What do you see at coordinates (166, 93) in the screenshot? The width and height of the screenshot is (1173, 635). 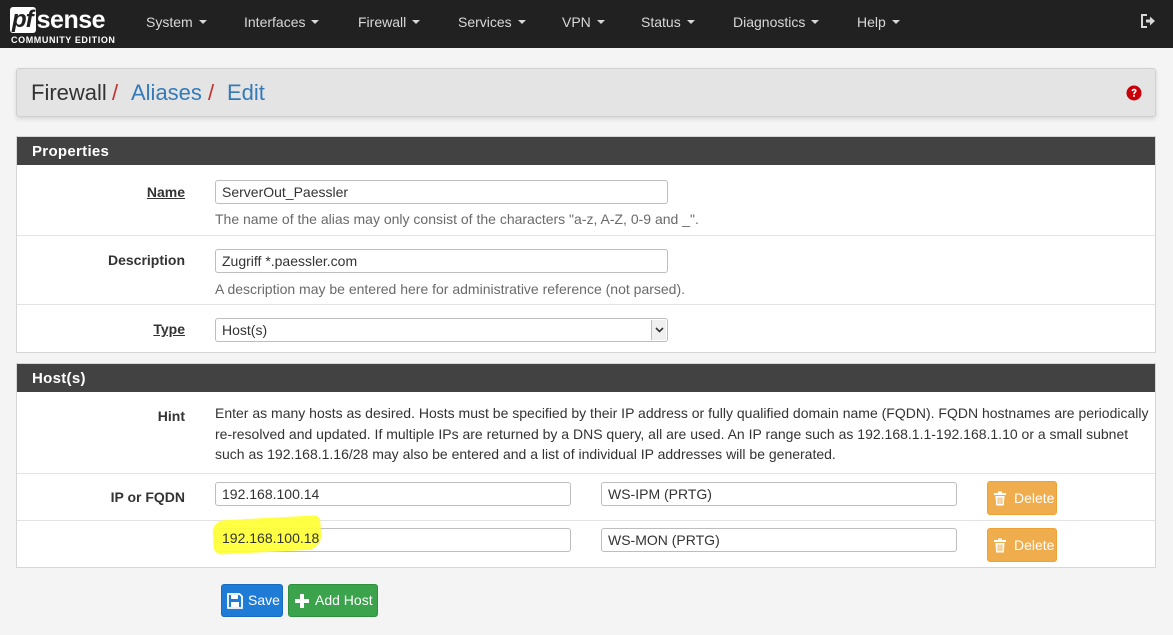 I see `breadcrumb-aliases-link: Aliases` at bounding box center [166, 93].